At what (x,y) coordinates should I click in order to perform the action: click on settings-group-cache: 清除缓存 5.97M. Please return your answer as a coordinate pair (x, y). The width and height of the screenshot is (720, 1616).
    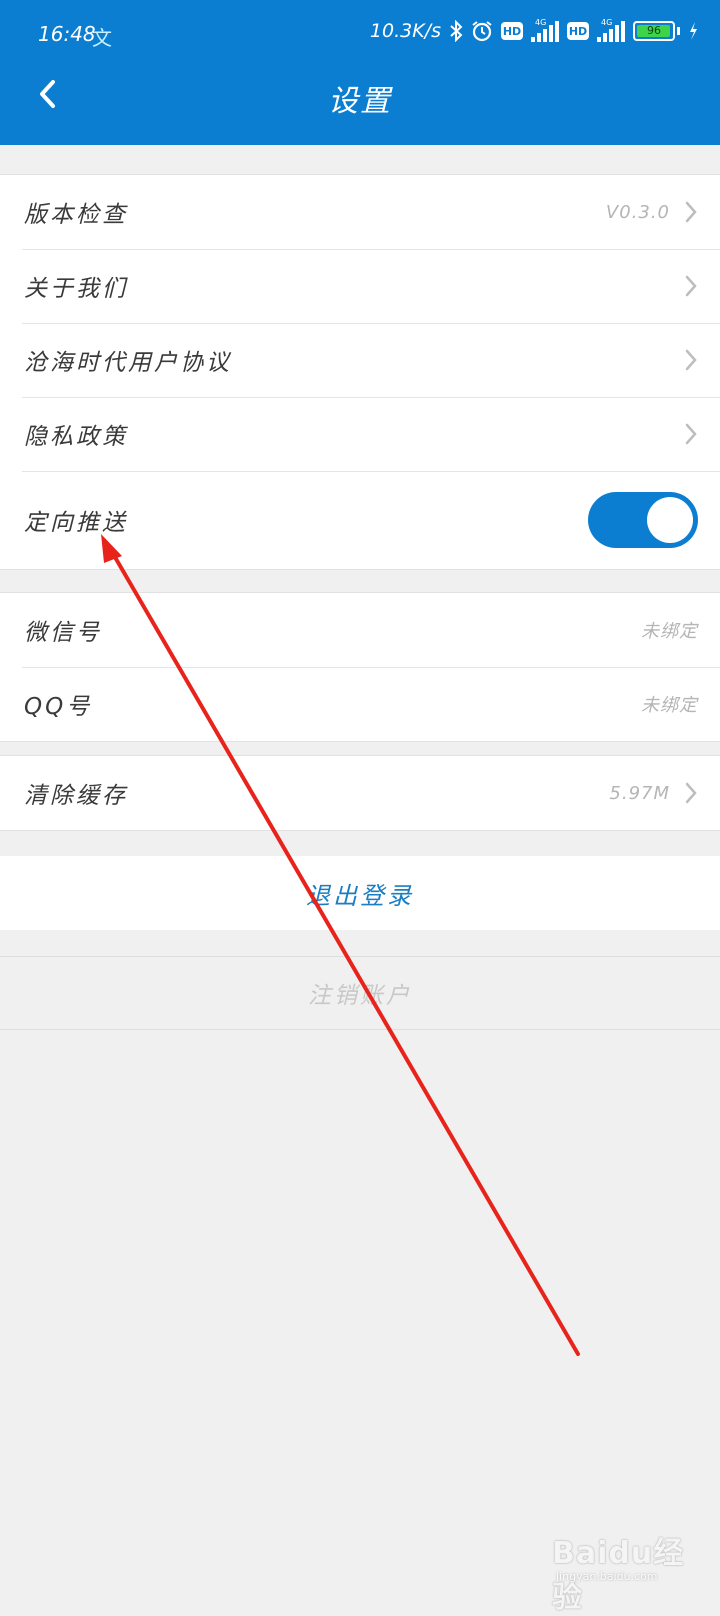
    Looking at the image, I should click on (360, 793).